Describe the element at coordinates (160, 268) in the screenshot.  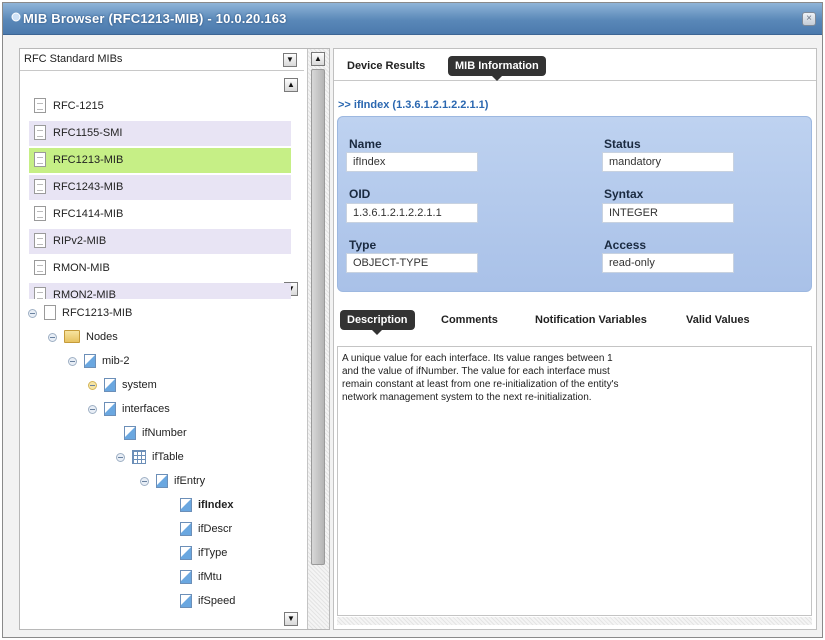
I see `mib-list-item: RMON-MIB` at that location.